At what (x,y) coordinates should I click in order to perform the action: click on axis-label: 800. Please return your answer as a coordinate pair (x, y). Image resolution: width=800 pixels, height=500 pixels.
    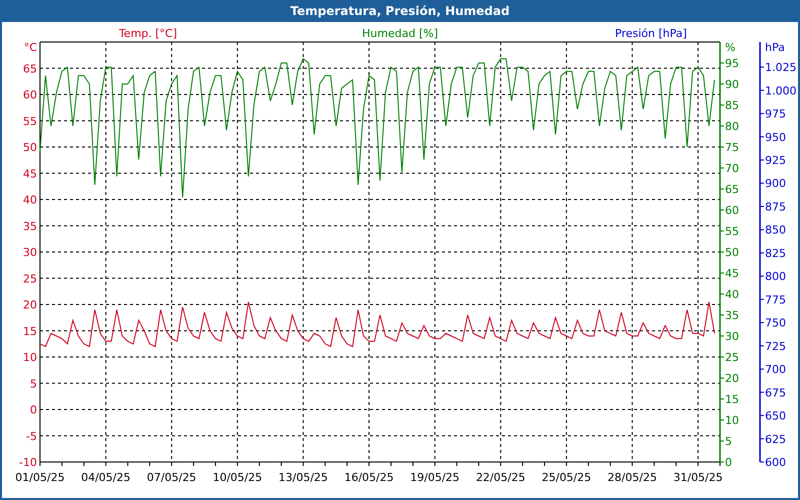
    Looking at the image, I should click on (775, 277).